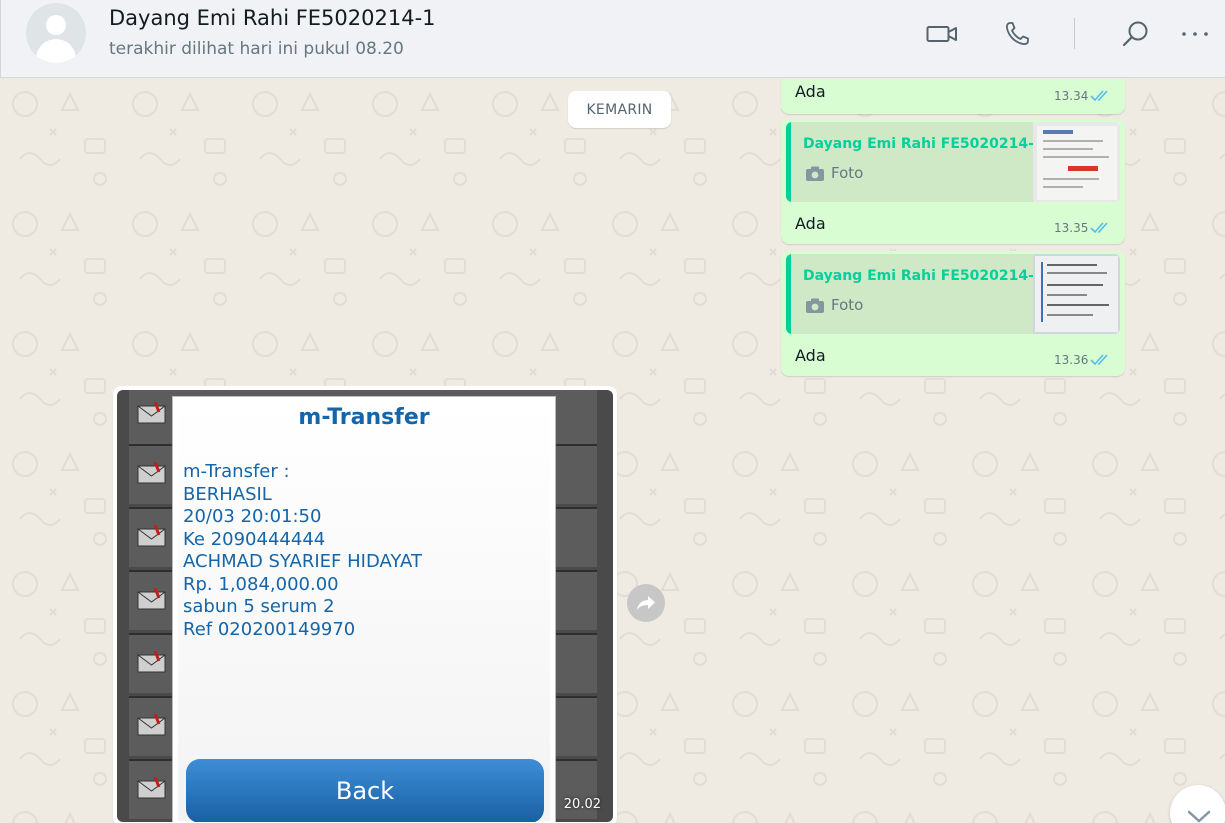 This screenshot has height=823, width=1225. What do you see at coordinates (1197, 804) in the screenshot?
I see `scroll-to-bottom-button` at bounding box center [1197, 804].